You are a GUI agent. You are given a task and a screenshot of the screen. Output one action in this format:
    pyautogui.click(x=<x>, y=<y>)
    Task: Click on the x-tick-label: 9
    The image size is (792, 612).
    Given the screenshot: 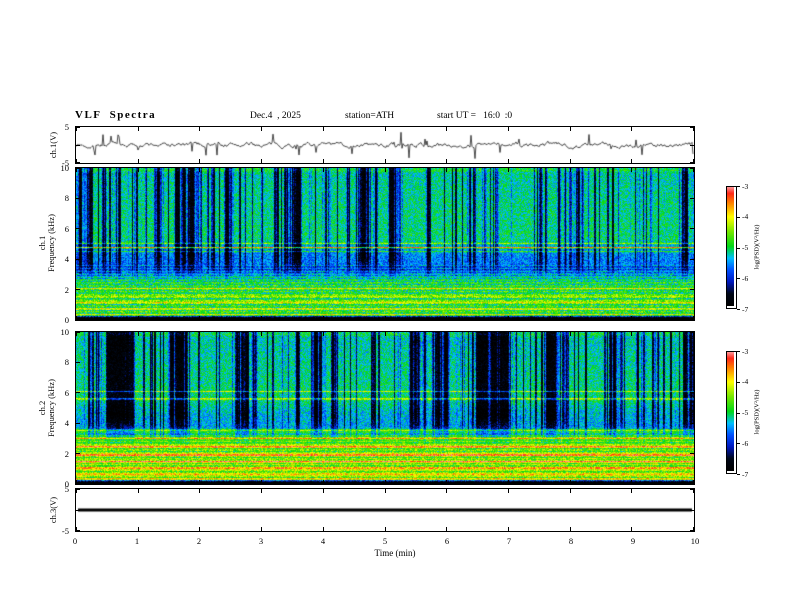 What is the action you would take?
    pyautogui.click(x=633, y=541)
    